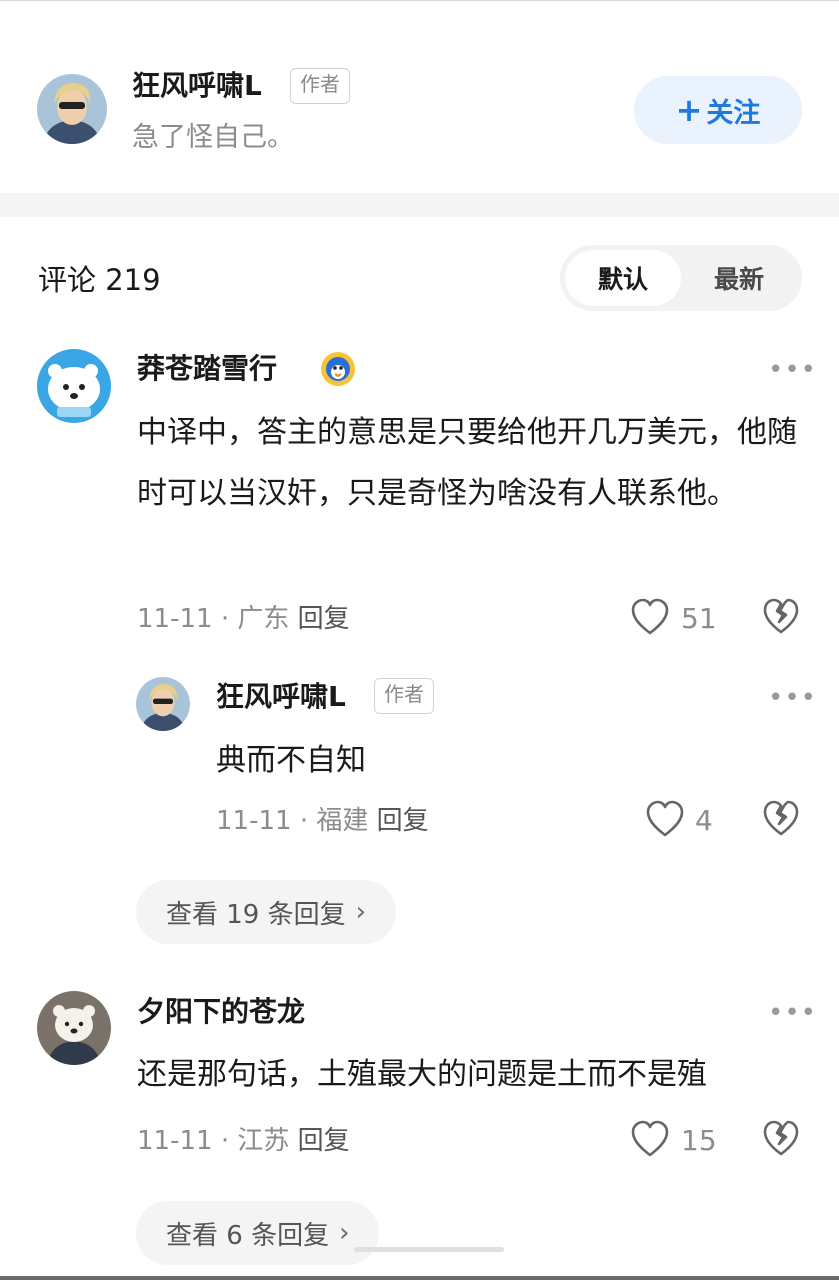 The height and width of the screenshot is (1280, 839). What do you see at coordinates (699, 1140) in the screenshot?
I see `like-count: 15` at bounding box center [699, 1140].